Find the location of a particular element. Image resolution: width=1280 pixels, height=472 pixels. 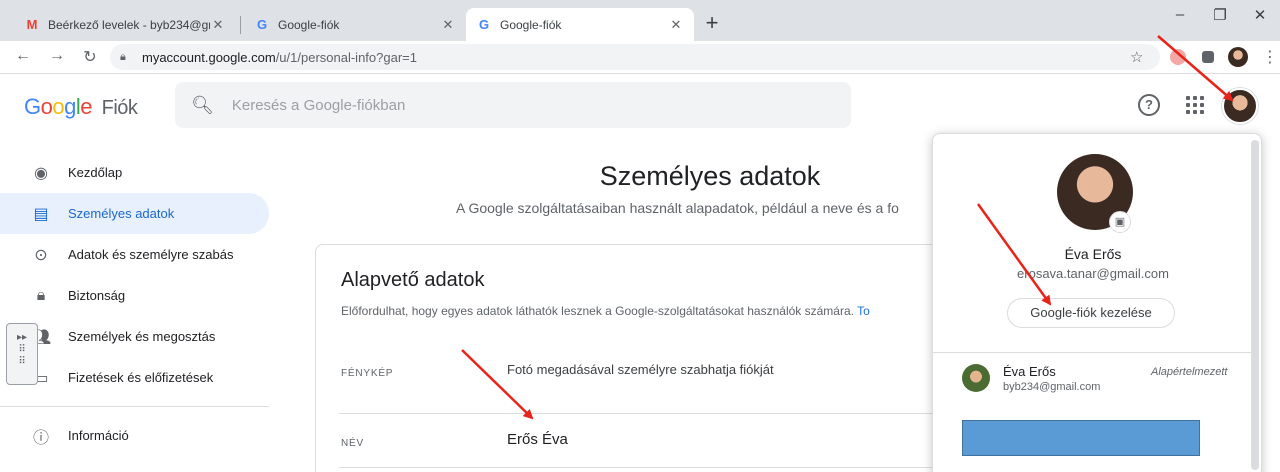

sidebar-item-data-privacy: ⊙ Adatok és személyre szabás is located at coordinates (134, 254).